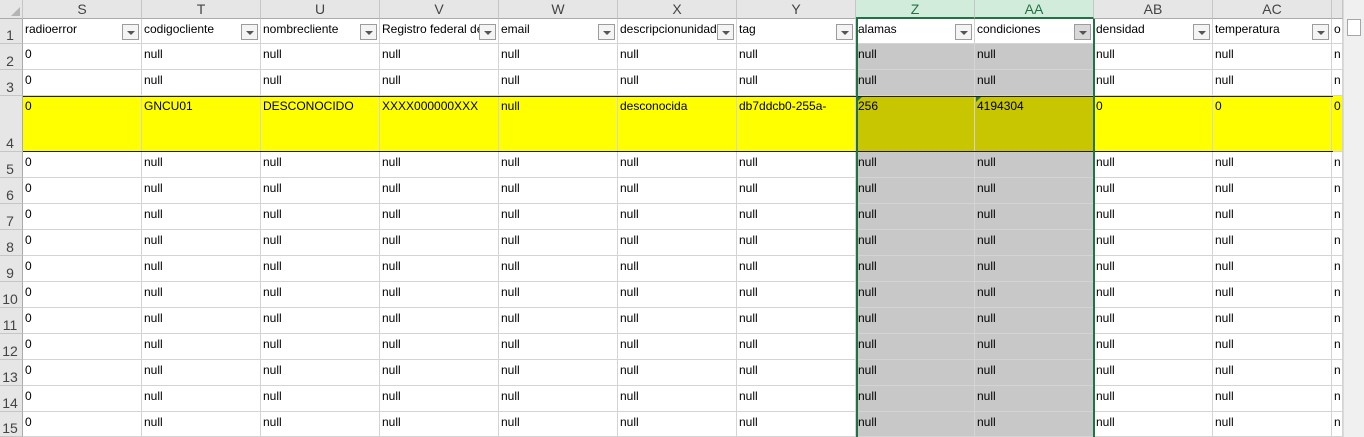 This screenshot has height=437, width=1364. What do you see at coordinates (558, 31) in the screenshot?
I see `table-header-cell: email` at bounding box center [558, 31].